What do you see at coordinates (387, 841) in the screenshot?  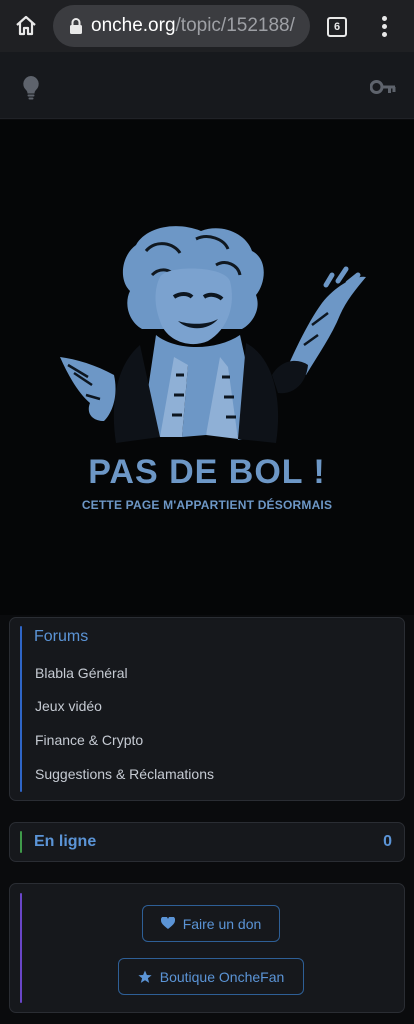 I see `online-count: 0` at bounding box center [387, 841].